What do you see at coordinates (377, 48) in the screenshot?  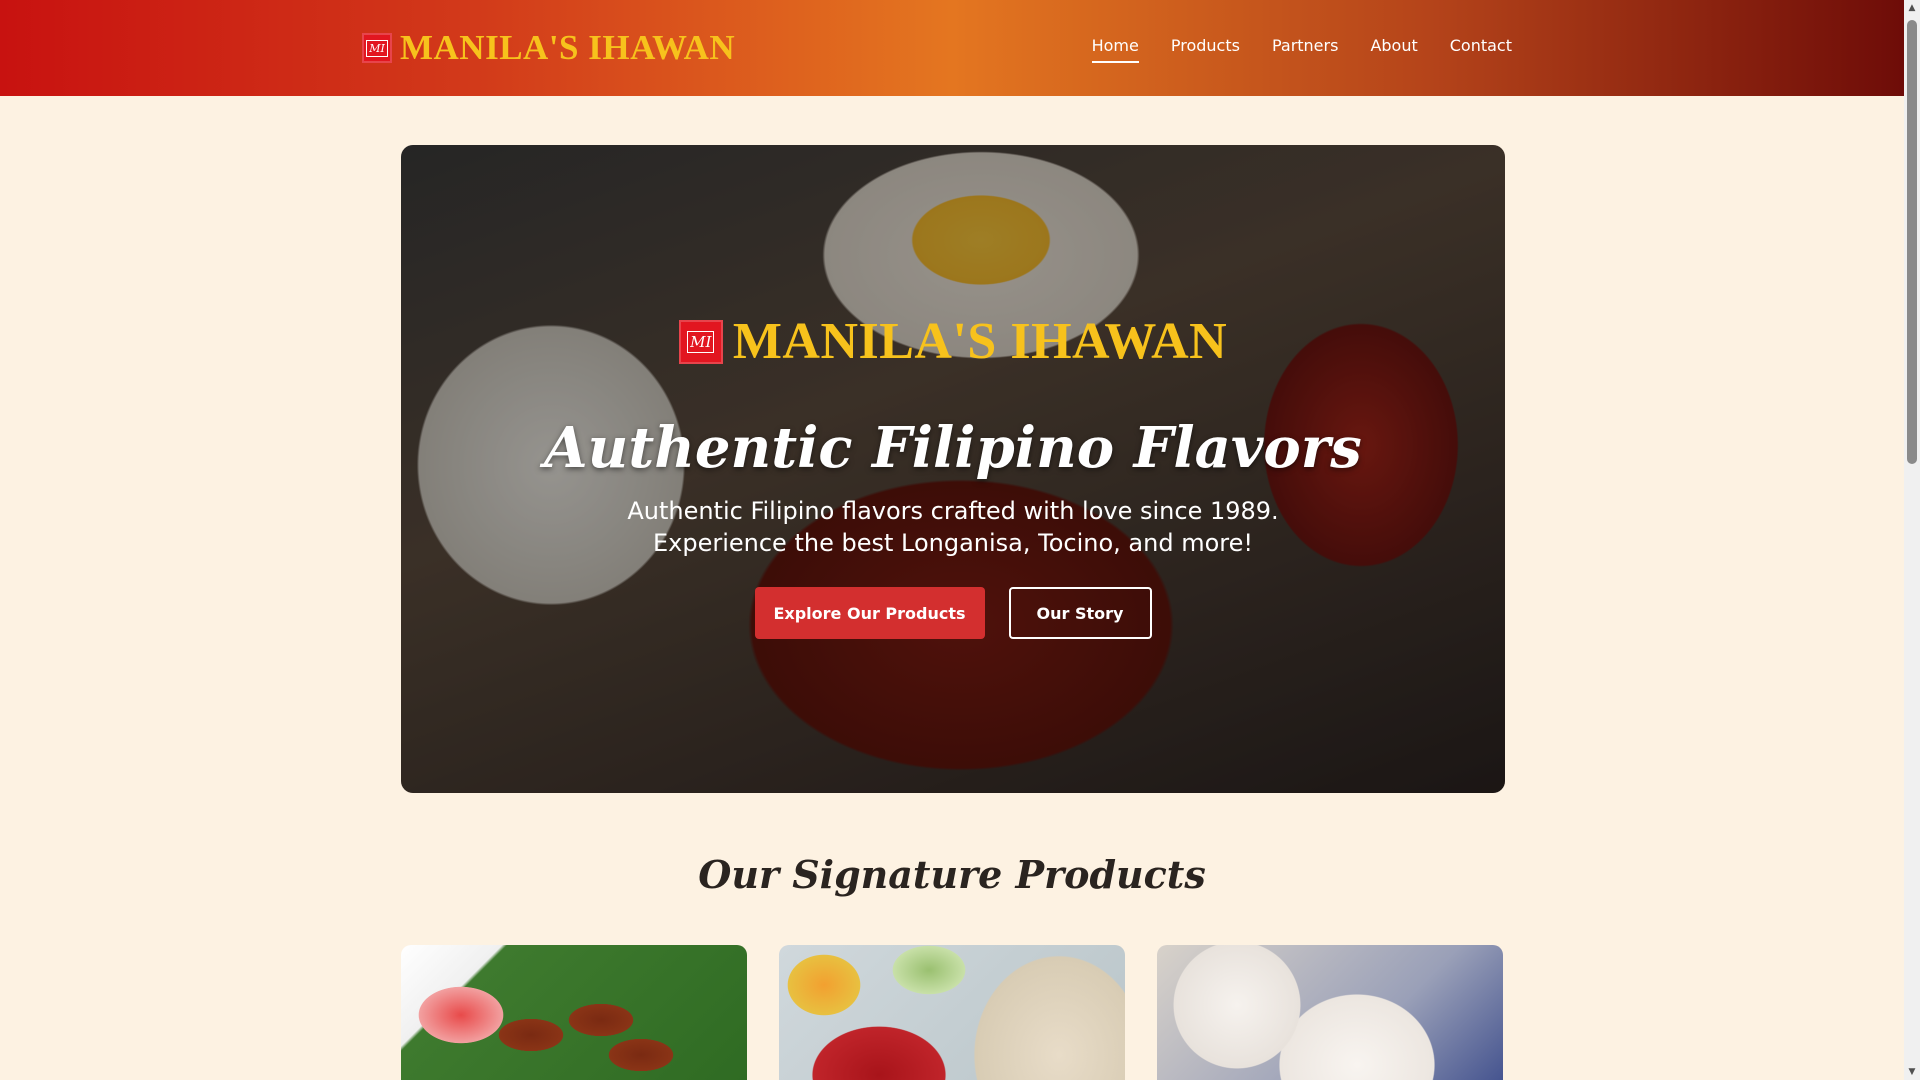 I see `logo-icon: MI` at bounding box center [377, 48].